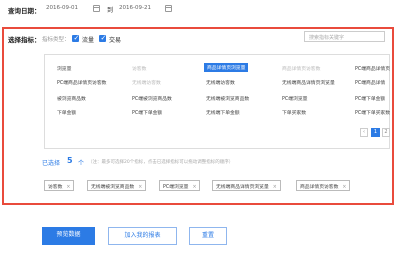 Image resolution: width=397 pixels, height=254 pixels. Describe the element at coordinates (110, 10) in the screenshot. I see `date-to-label: 到` at that location.